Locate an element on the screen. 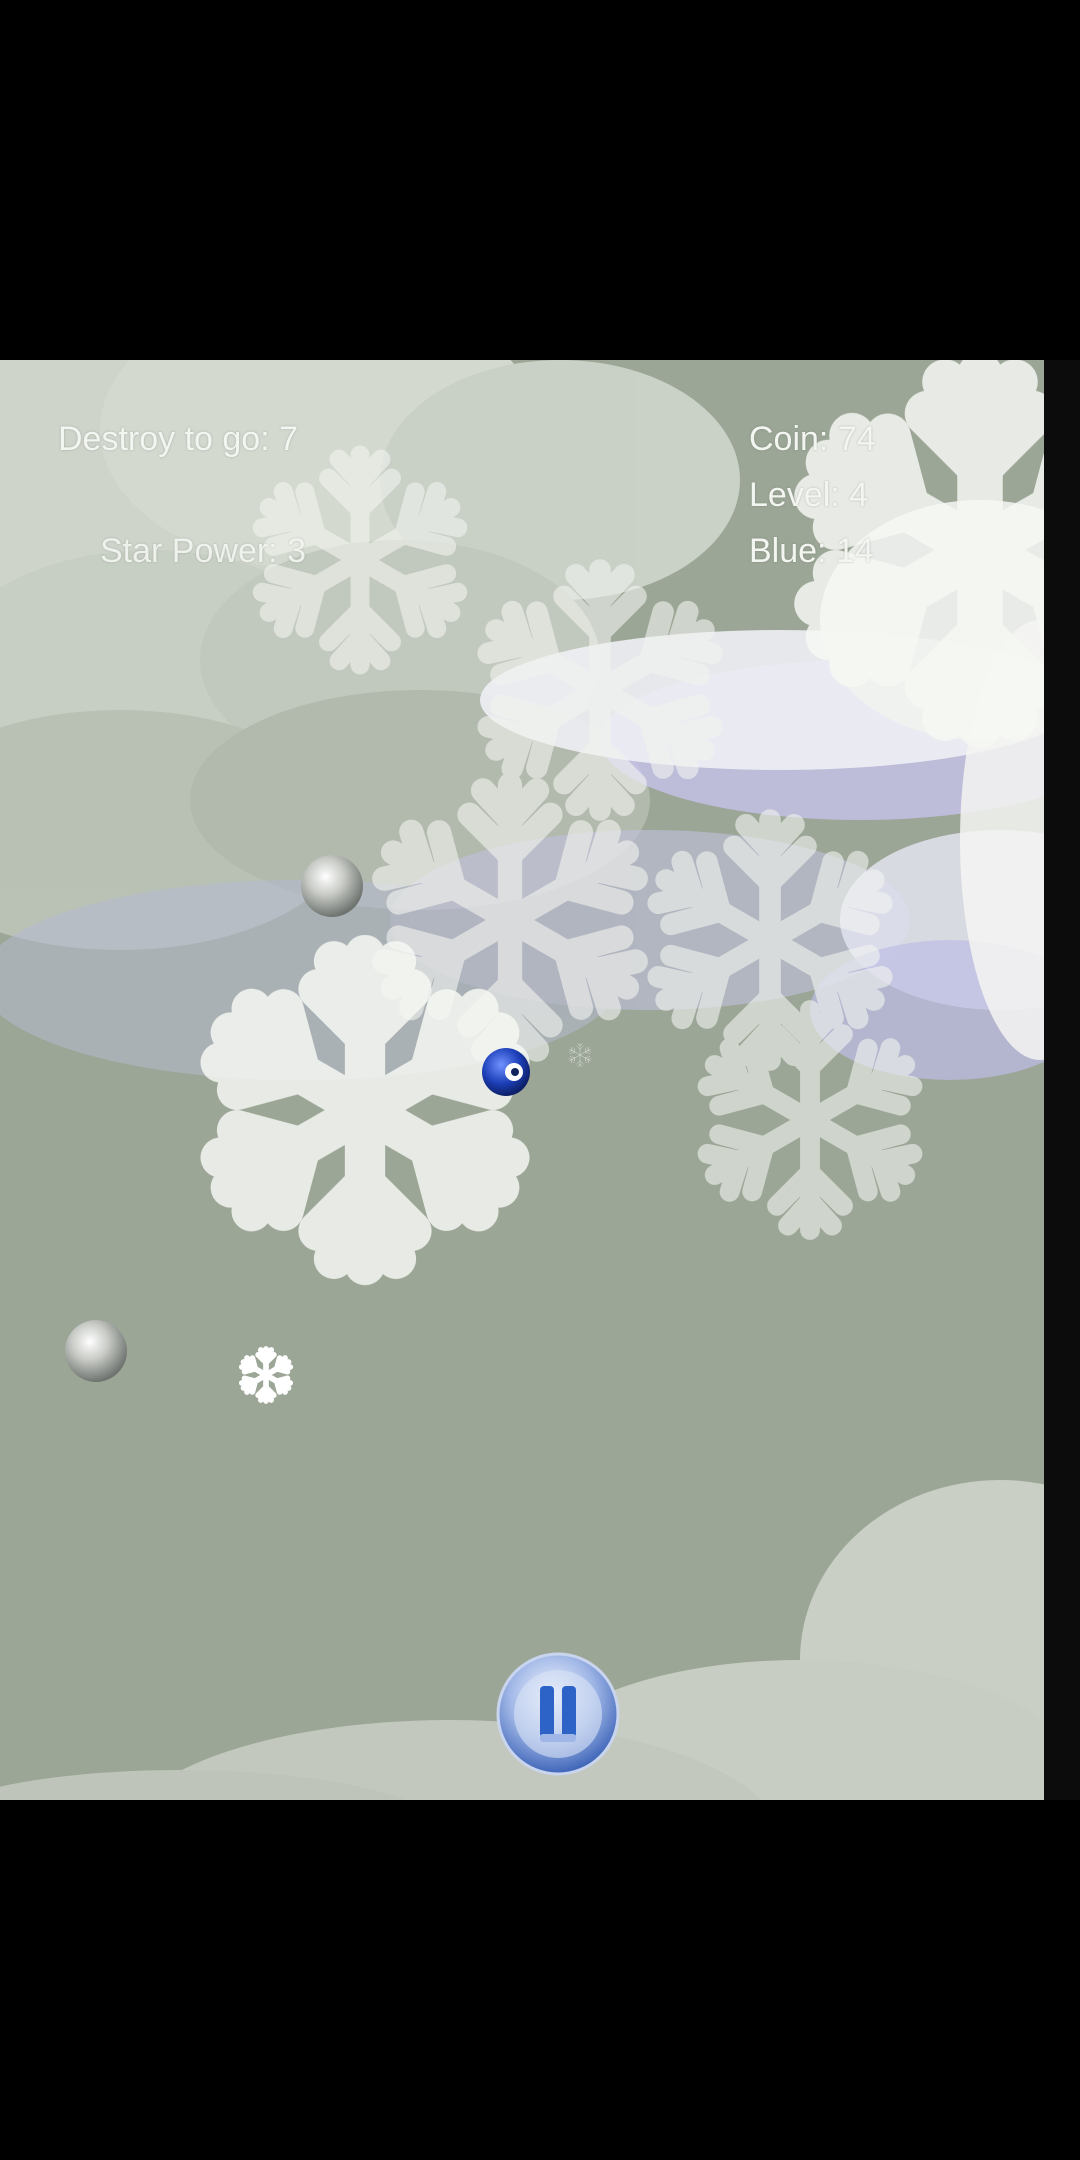 The width and height of the screenshot is (1080, 2160). player-ball is located at coordinates (506, 1072).